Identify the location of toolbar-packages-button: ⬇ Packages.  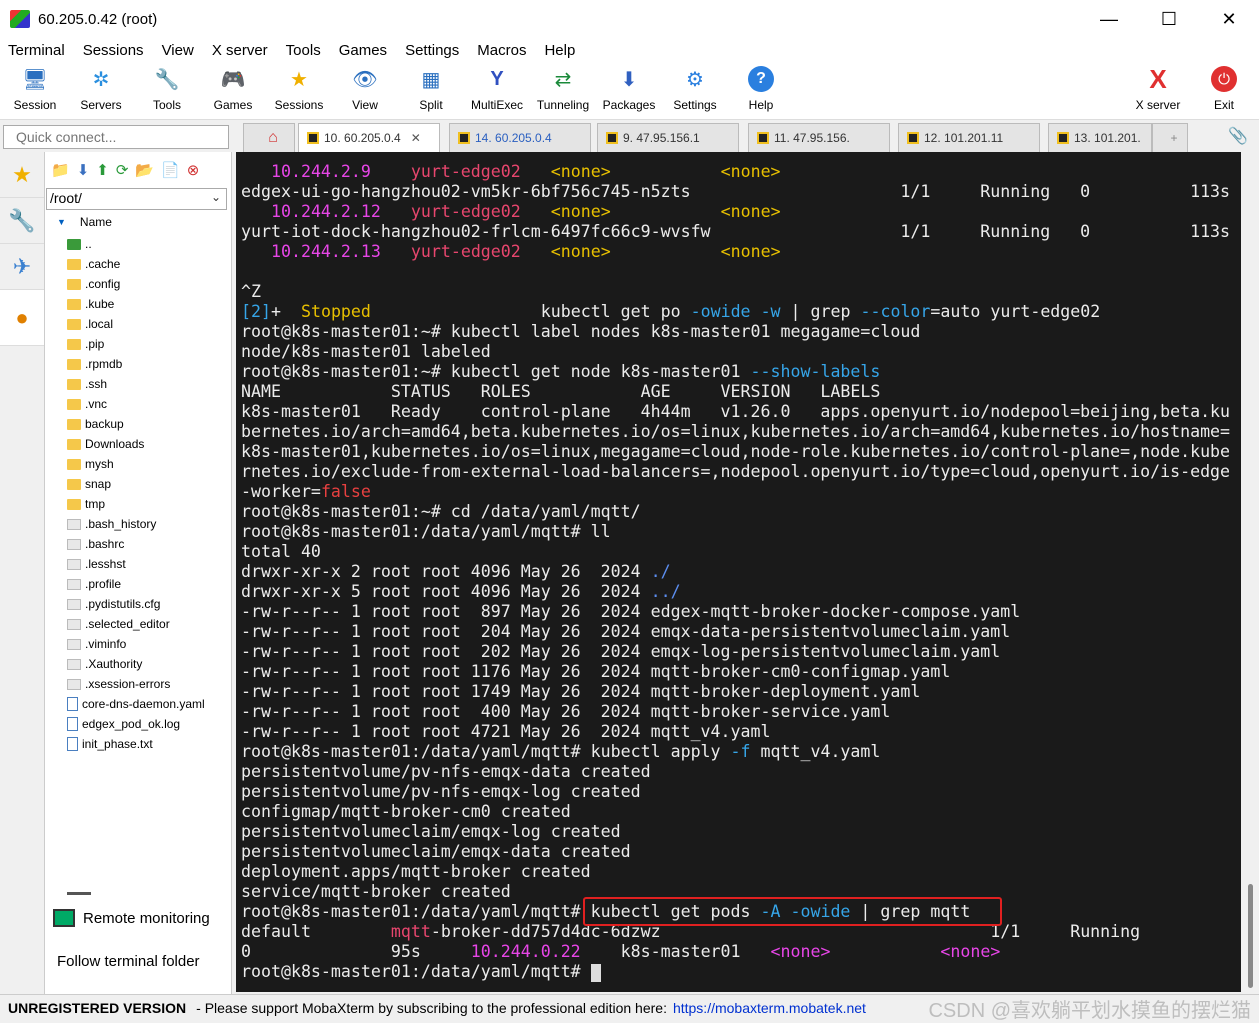
(629, 89).